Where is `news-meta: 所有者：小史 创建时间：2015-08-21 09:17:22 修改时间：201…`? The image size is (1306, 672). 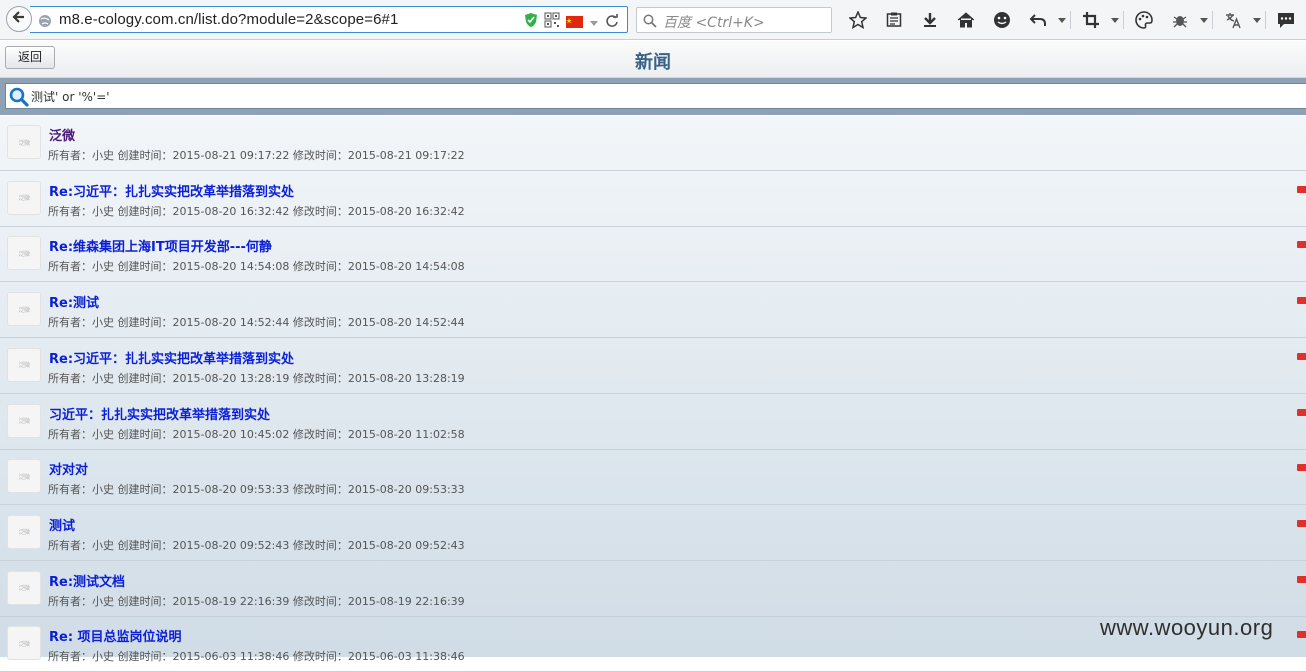 news-meta: 所有者：小史 创建时间：2015-08-21 09:17:22 修改时间：201… is located at coordinates (256, 155).